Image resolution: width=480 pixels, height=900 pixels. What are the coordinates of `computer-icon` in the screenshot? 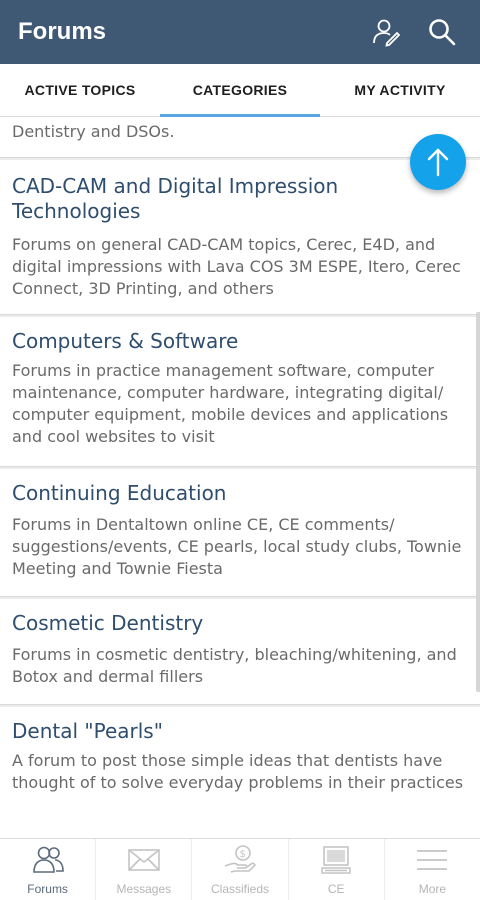 It's located at (336, 862).